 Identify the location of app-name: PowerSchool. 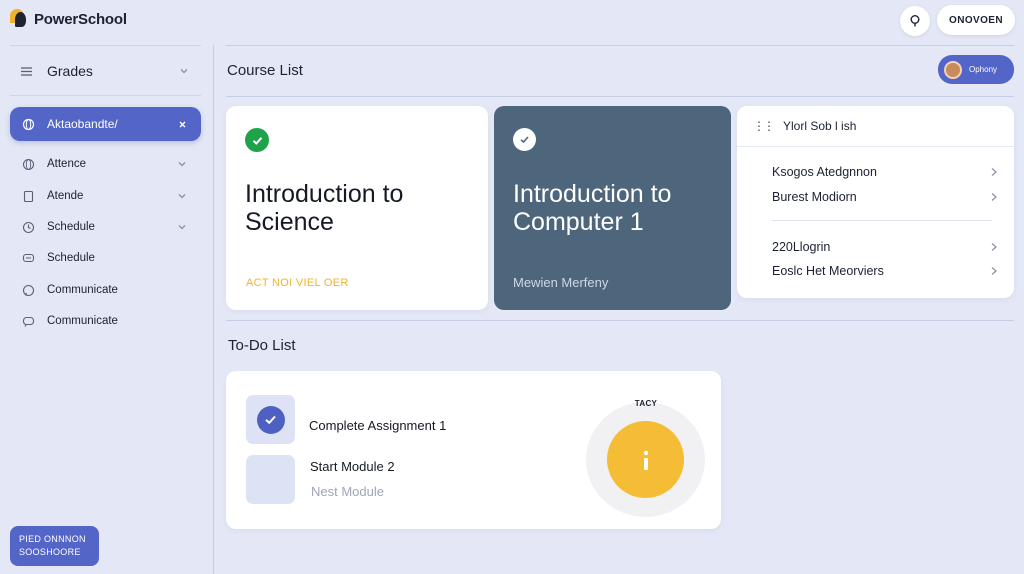
(80, 19).